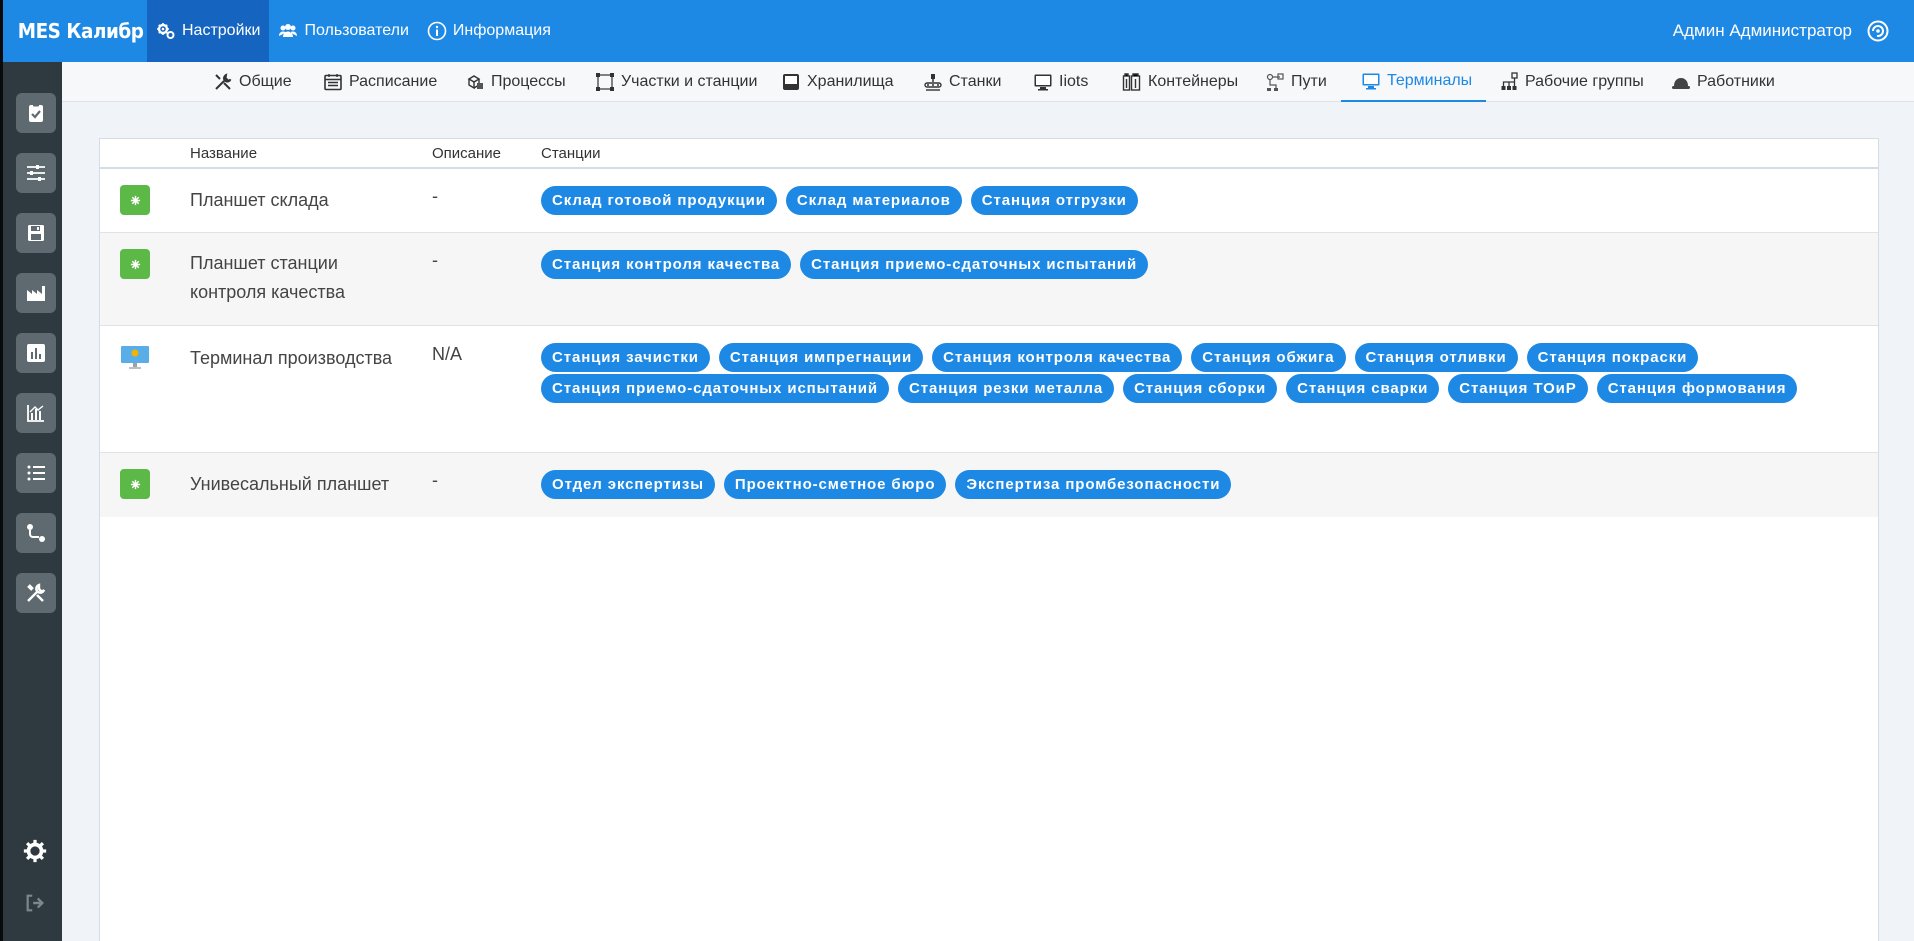 This screenshot has height=941, width=1914. What do you see at coordinates (36, 593) in the screenshot?
I see `sidebar-tools` at bounding box center [36, 593].